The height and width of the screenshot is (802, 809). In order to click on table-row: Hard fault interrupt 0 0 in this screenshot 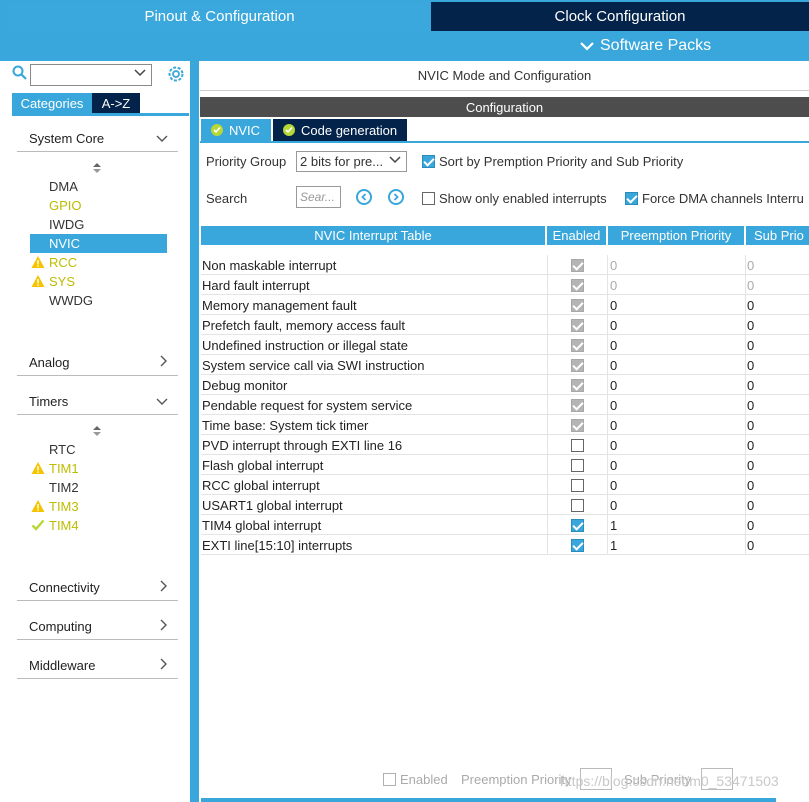, I will do `click(505, 285)`.